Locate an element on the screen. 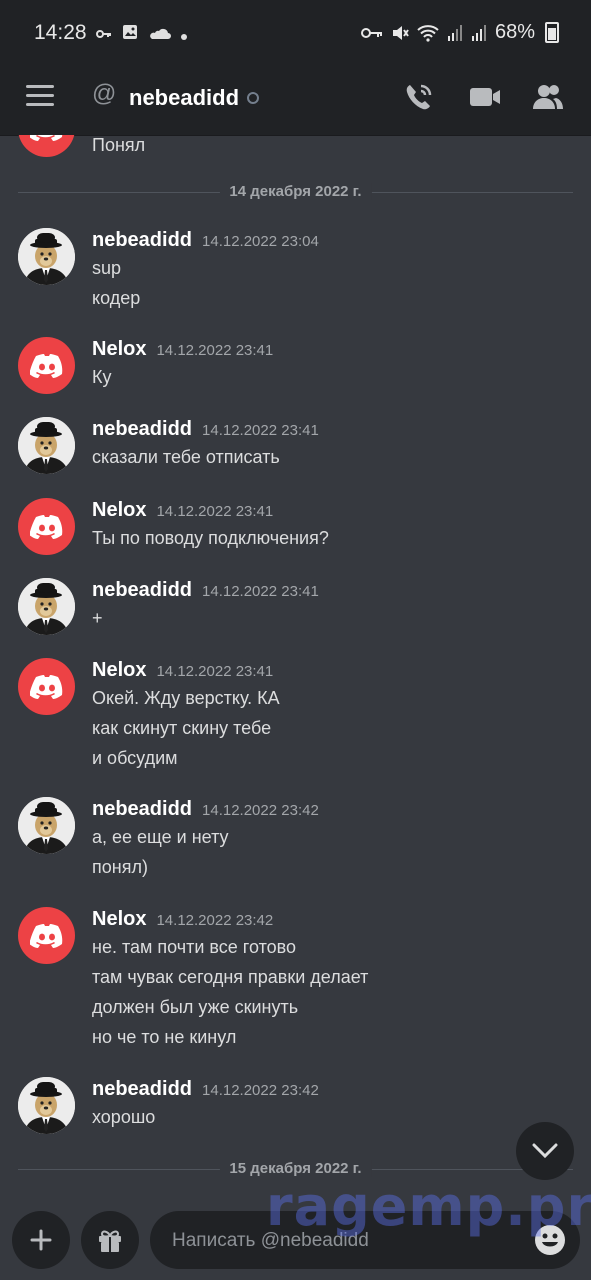 The width and height of the screenshot is (591, 1280). message-author: Nelox 14.12.2022 23:42 is located at coordinates (182, 919).